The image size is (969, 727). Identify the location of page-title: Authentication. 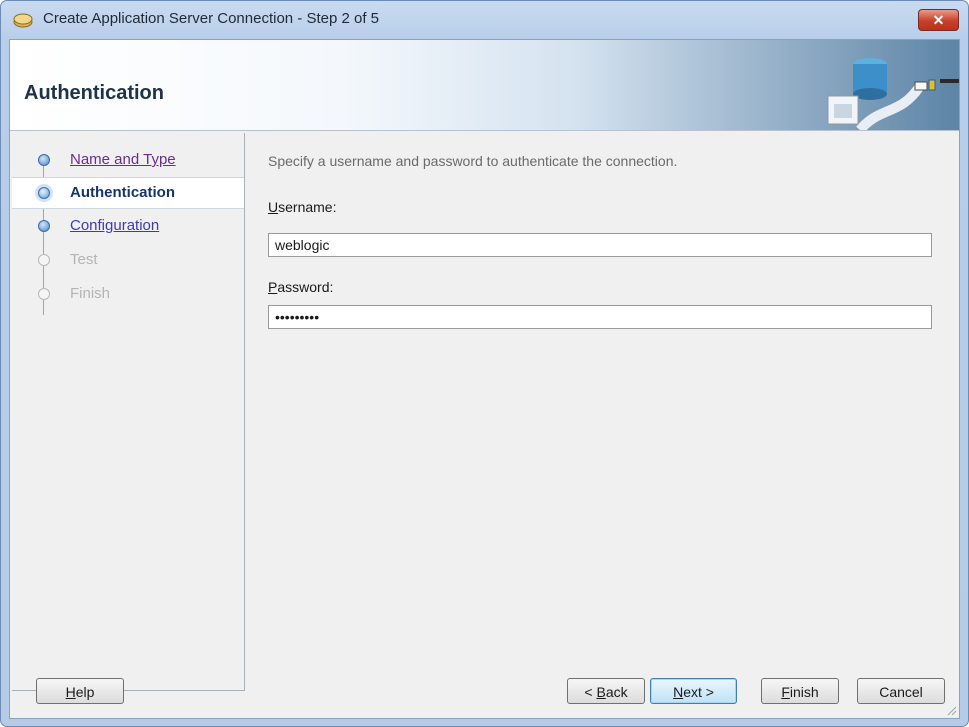
(94, 93).